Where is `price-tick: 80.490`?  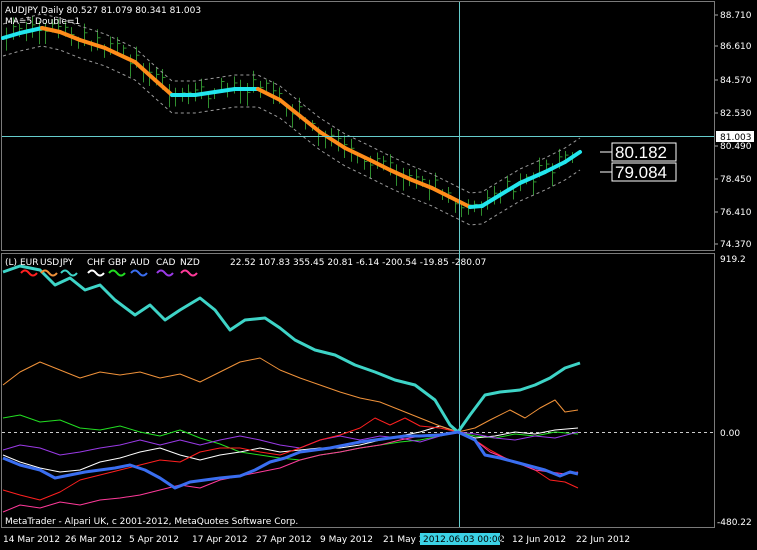
price-tick: 80.490 is located at coordinates (736, 147).